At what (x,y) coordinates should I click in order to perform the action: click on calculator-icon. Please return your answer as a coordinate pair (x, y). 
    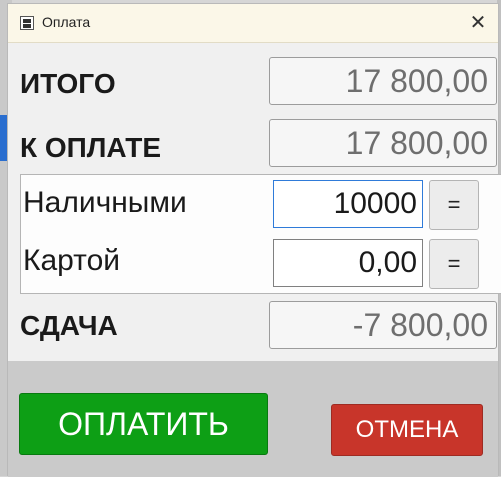
    Looking at the image, I should click on (27, 23).